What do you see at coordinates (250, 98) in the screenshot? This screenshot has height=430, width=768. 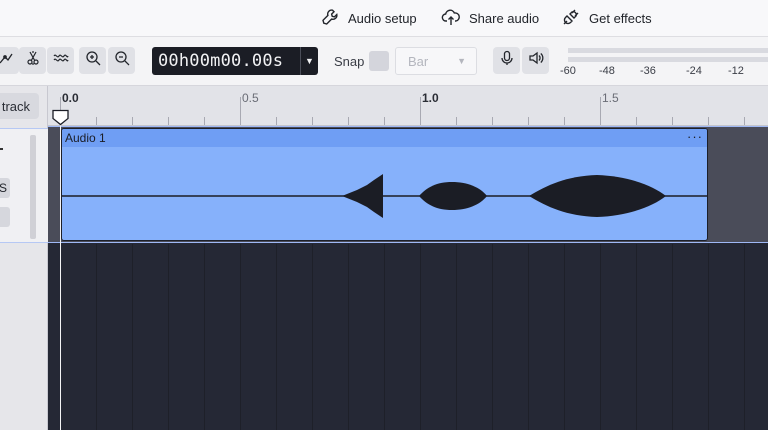 I see `ruler-label-0-5: 0.5` at bounding box center [250, 98].